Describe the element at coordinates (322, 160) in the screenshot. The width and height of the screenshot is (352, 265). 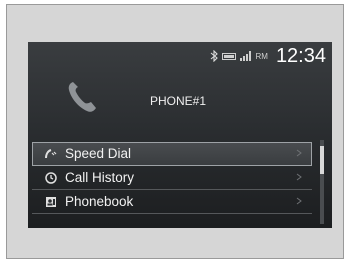
I see `scrollbar-thumb` at that location.